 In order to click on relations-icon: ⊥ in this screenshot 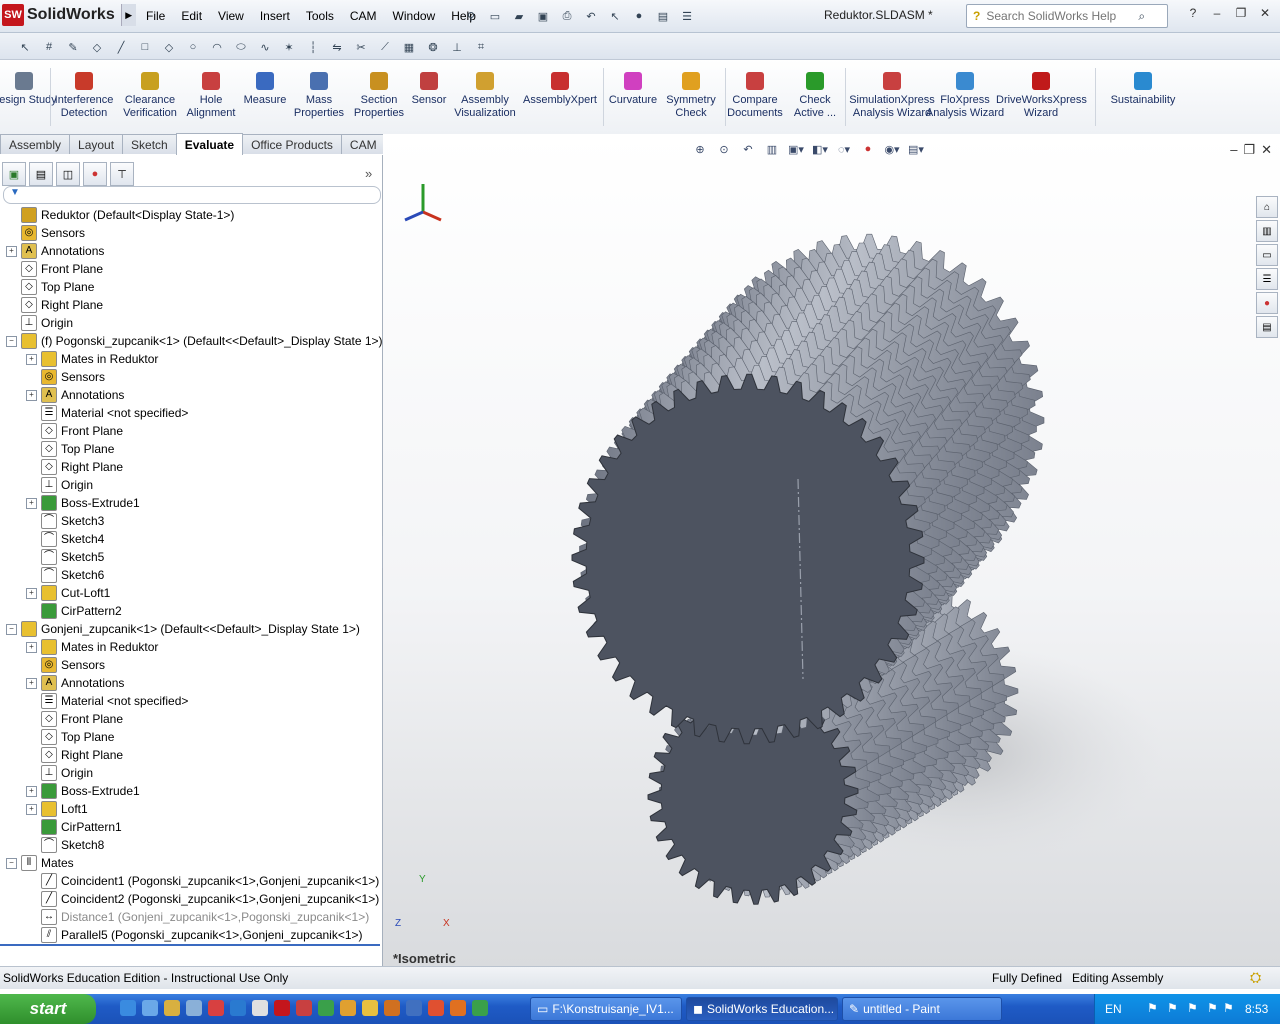, I will do `click(457, 47)`.